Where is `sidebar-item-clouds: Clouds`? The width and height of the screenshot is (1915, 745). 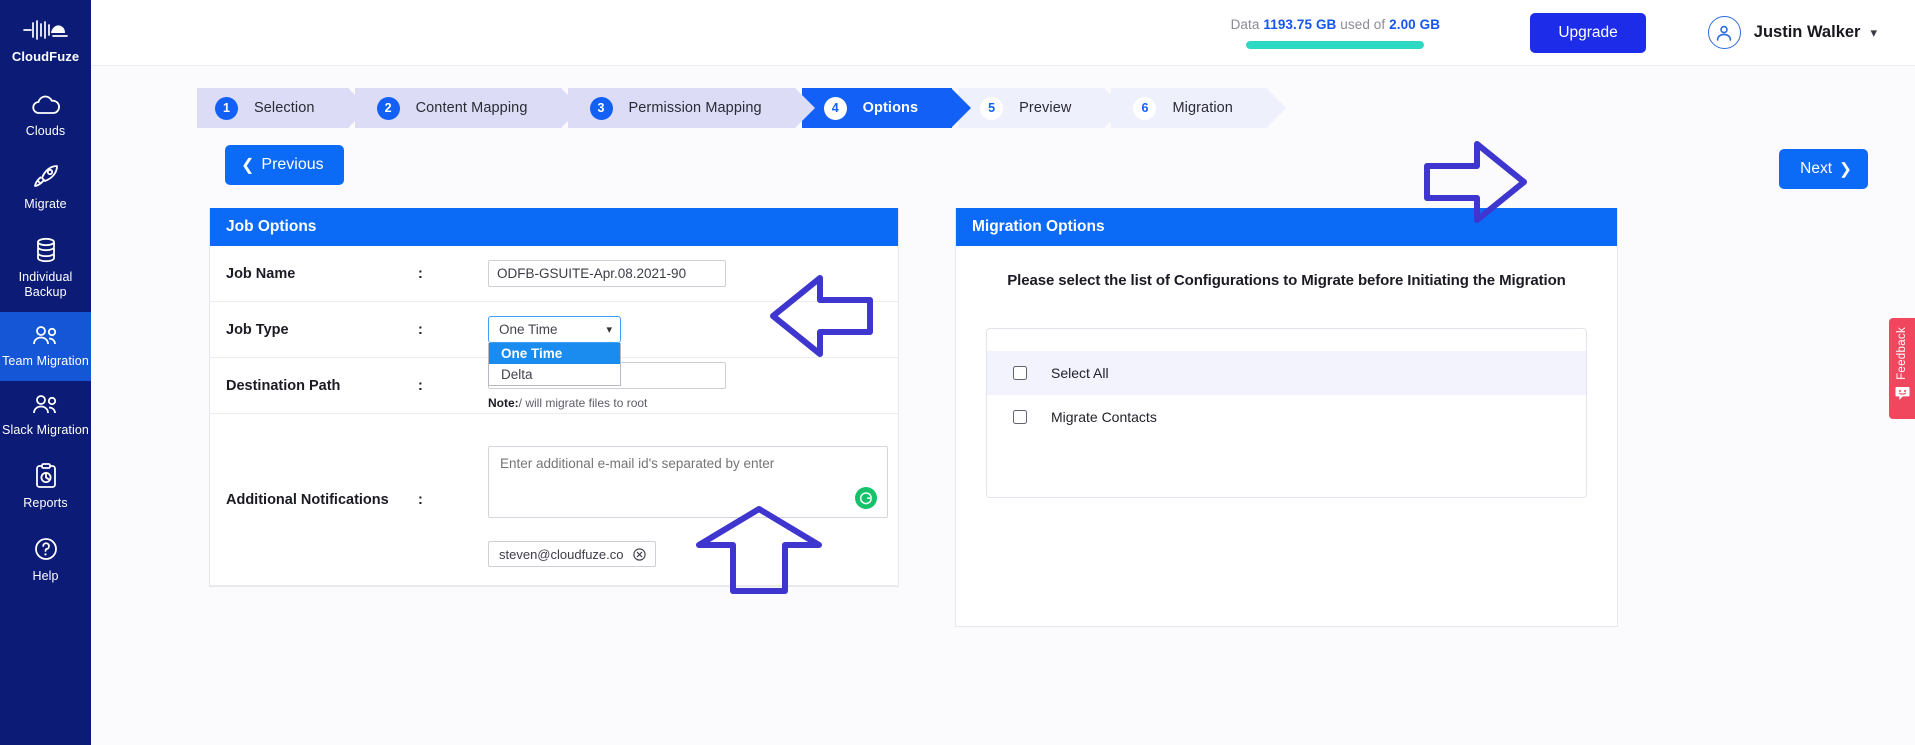 sidebar-item-clouds: Clouds is located at coordinates (45, 116).